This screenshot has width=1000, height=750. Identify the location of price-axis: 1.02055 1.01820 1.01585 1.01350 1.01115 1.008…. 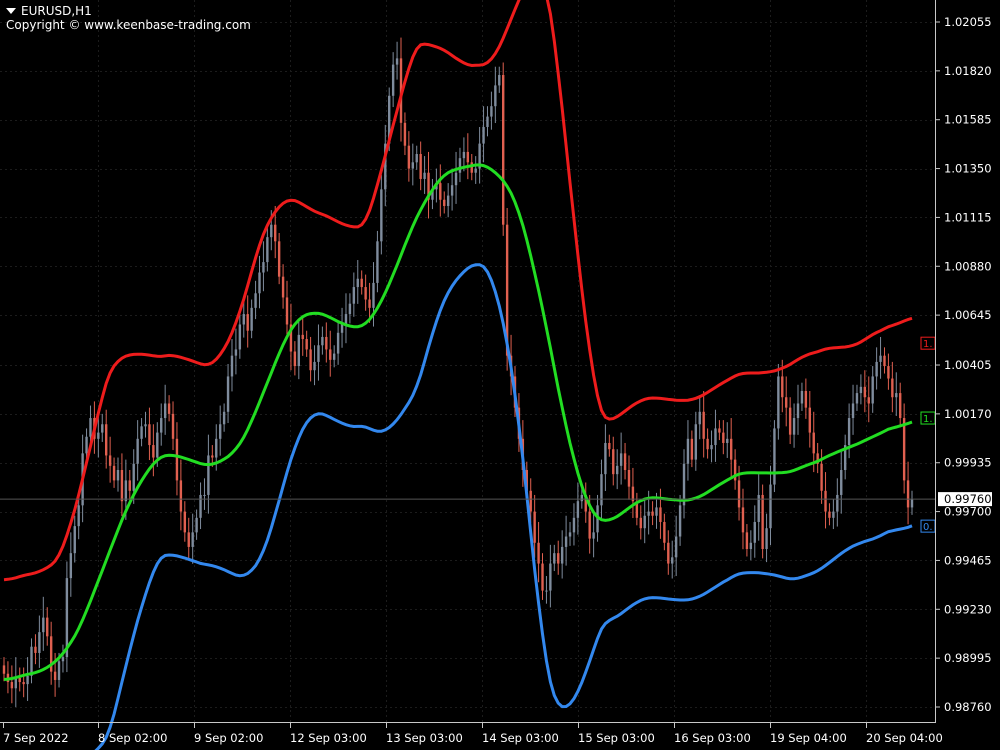
(963, 364).